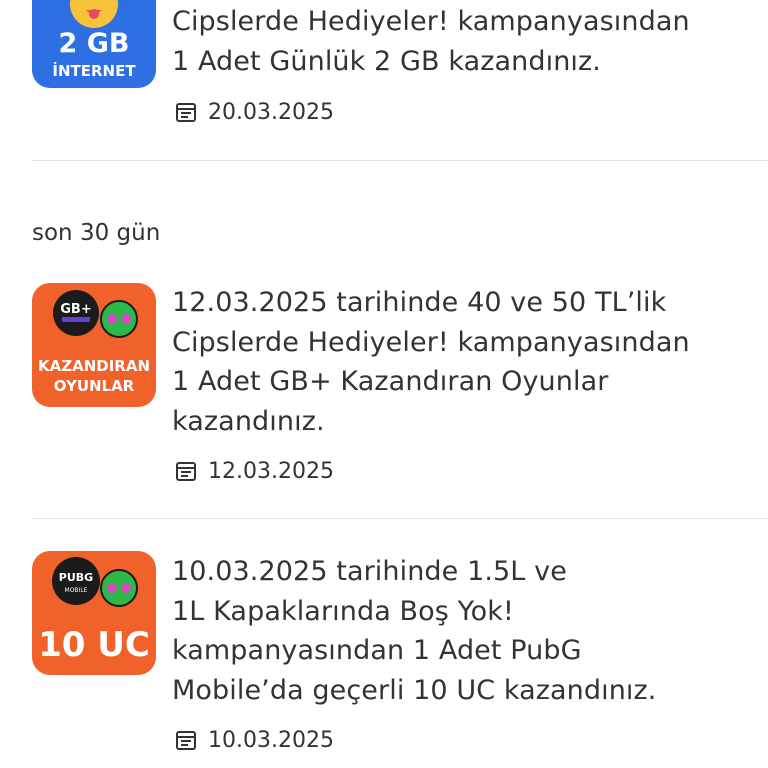 The image size is (768, 768). What do you see at coordinates (76, 577) in the screenshot?
I see `svg-text: PUBG` at bounding box center [76, 577].